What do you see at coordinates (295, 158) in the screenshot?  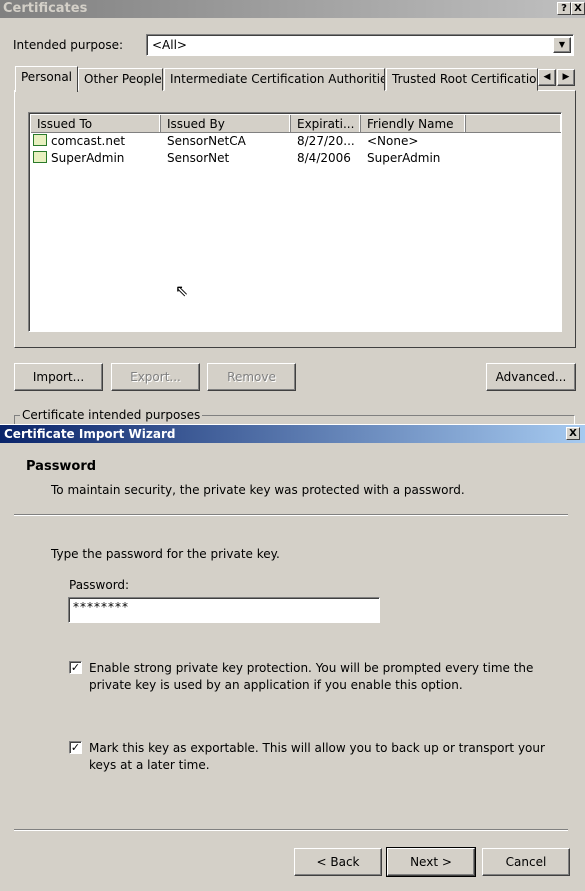 I see `table-row: SuperAdmin SensorNet 8/4/2006 SuperAdmin` at bounding box center [295, 158].